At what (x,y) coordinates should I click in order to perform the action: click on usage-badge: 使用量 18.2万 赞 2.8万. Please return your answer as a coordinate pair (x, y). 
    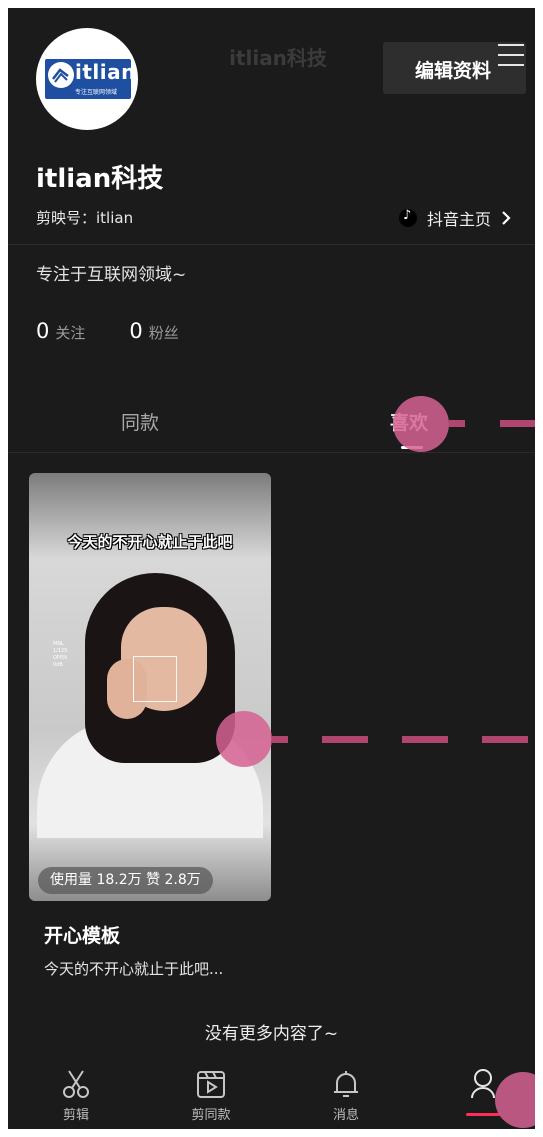
    Looking at the image, I should click on (125, 880).